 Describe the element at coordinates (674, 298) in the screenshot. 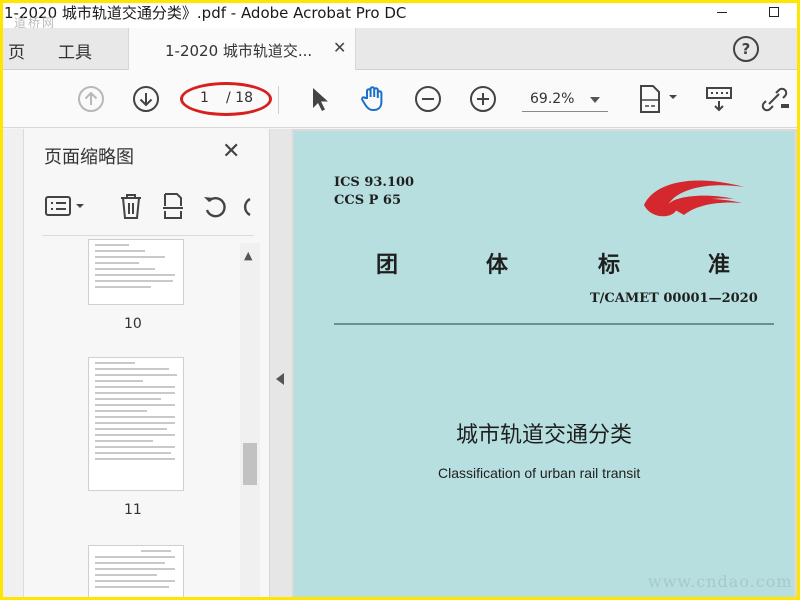

I see `standard-code: T/CAMET 00001—2020` at that location.